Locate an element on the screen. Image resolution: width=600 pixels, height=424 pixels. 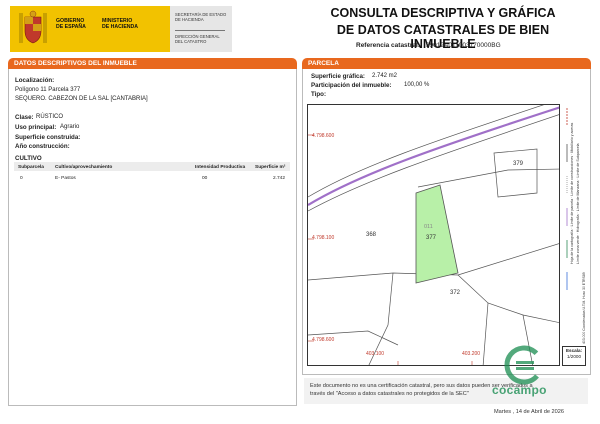
participation-value: 100,00 % is located at coordinates (417, 85).